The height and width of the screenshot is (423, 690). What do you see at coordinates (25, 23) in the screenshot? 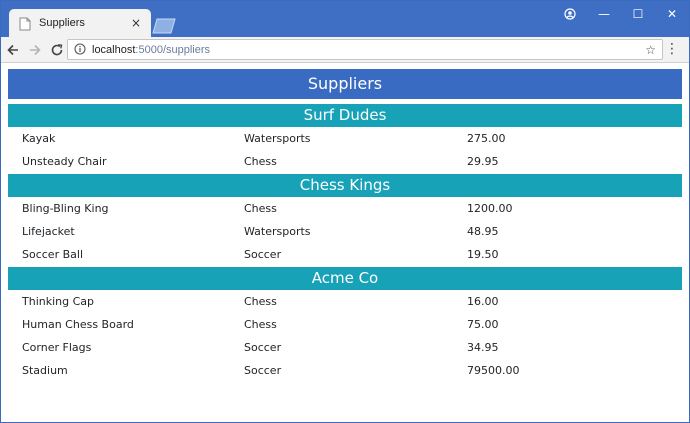
I see `page-favicon-icon` at bounding box center [25, 23].